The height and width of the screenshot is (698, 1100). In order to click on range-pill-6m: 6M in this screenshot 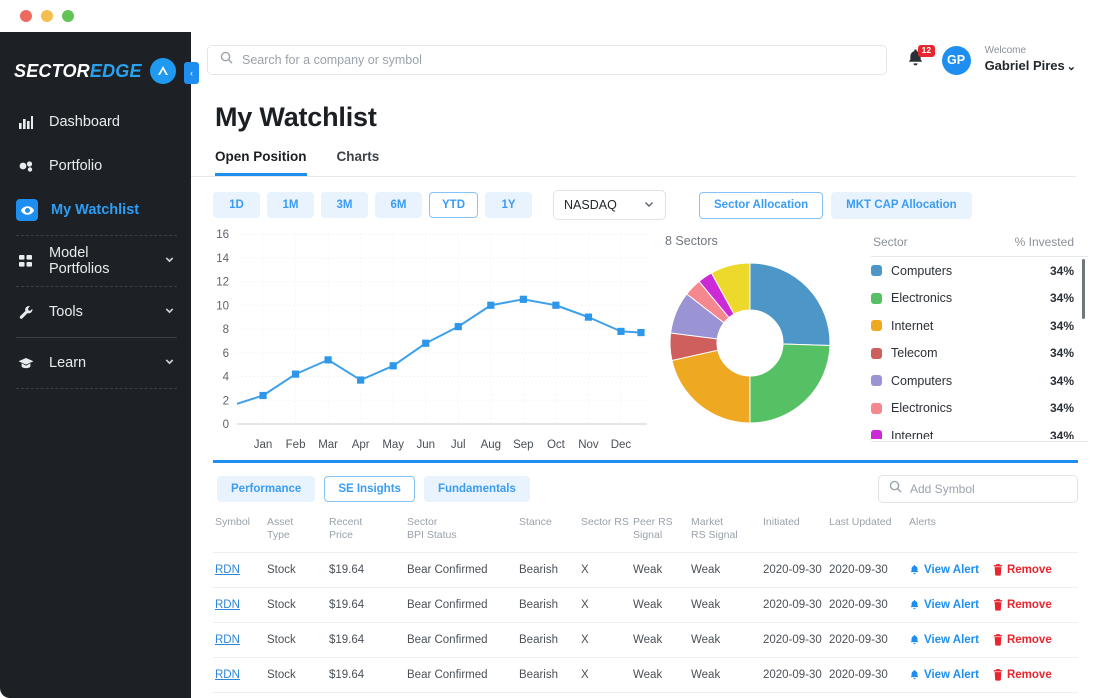, I will do `click(398, 205)`.